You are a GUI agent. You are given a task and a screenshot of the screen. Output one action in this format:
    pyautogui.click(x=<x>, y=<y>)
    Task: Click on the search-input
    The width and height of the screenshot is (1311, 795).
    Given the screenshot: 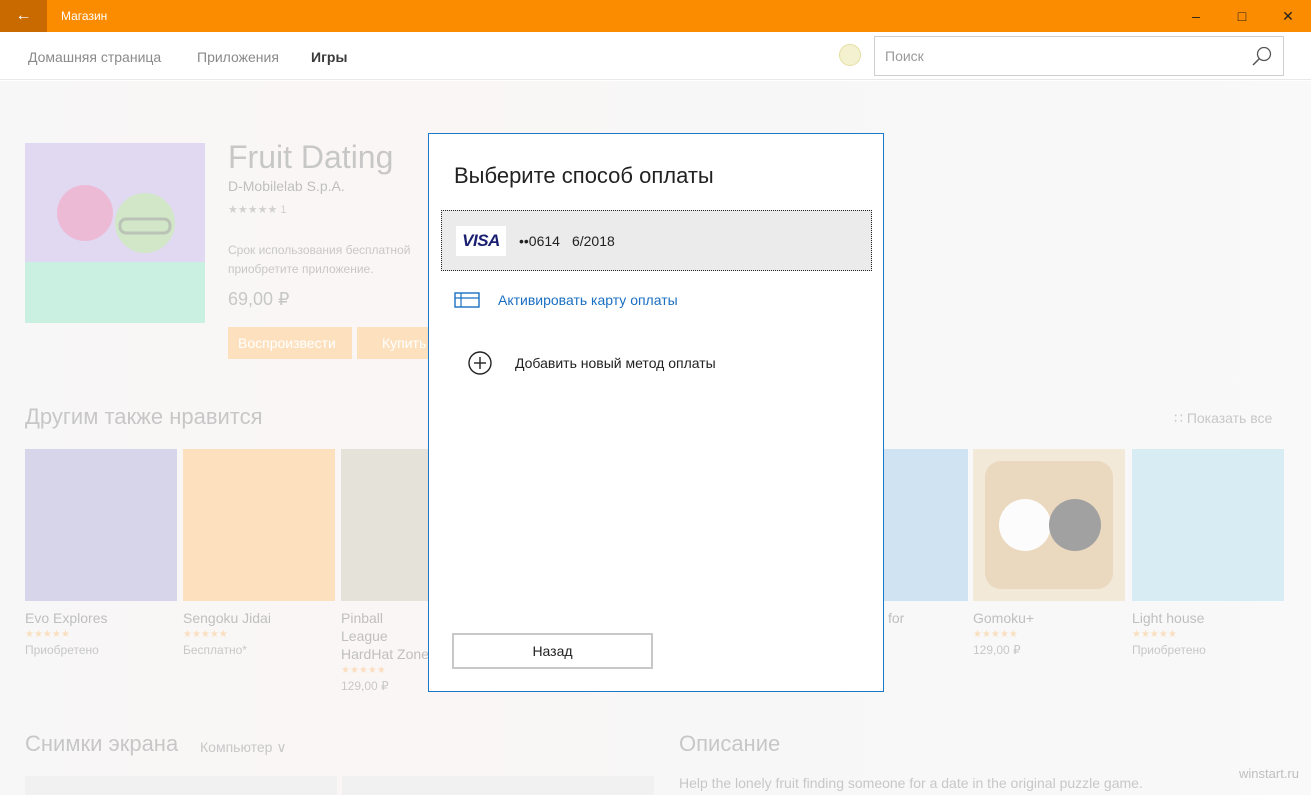 What is the action you would take?
    pyautogui.click(x=1055, y=56)
    